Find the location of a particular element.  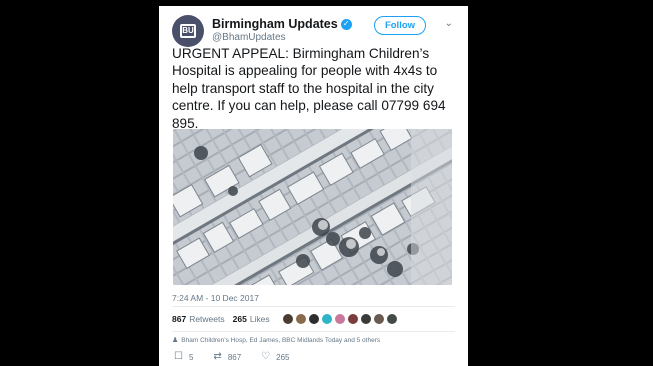

display-name: Birmingham Updates ✓ is located at coordinates (282, 24).